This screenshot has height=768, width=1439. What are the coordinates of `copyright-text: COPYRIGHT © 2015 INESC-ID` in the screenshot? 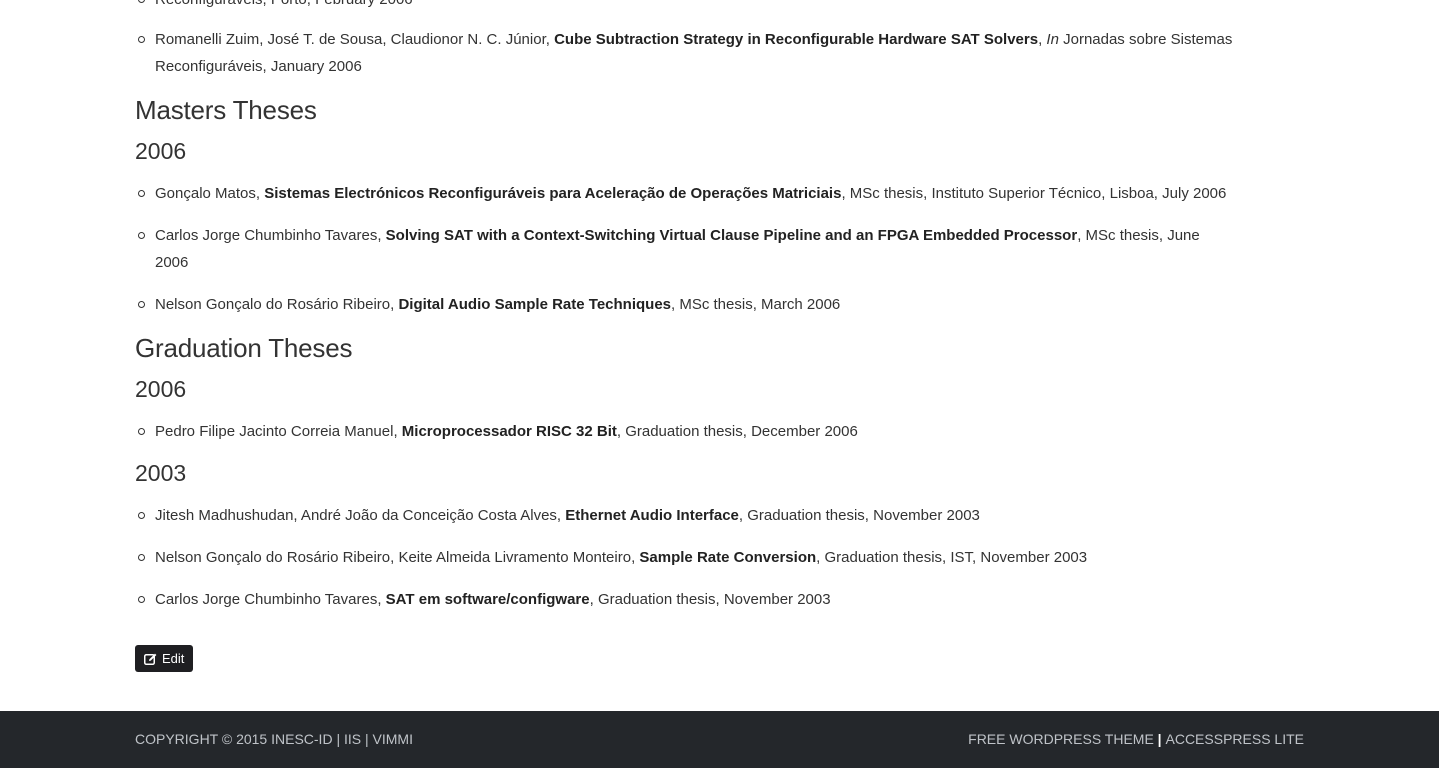 It's located at (234, 739).